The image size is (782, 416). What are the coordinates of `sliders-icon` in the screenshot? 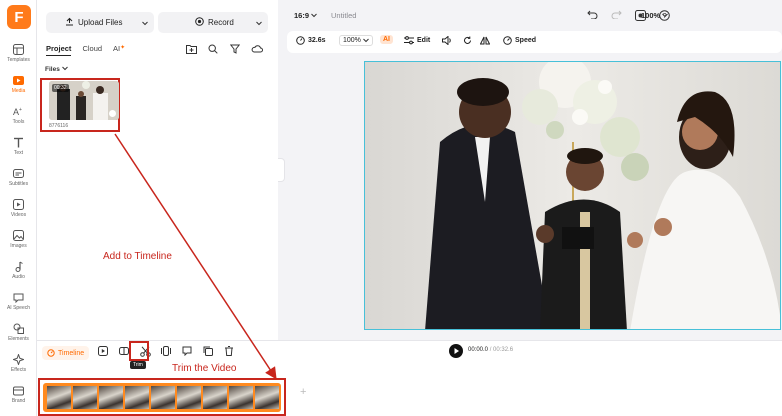 It's located at (409, 40).